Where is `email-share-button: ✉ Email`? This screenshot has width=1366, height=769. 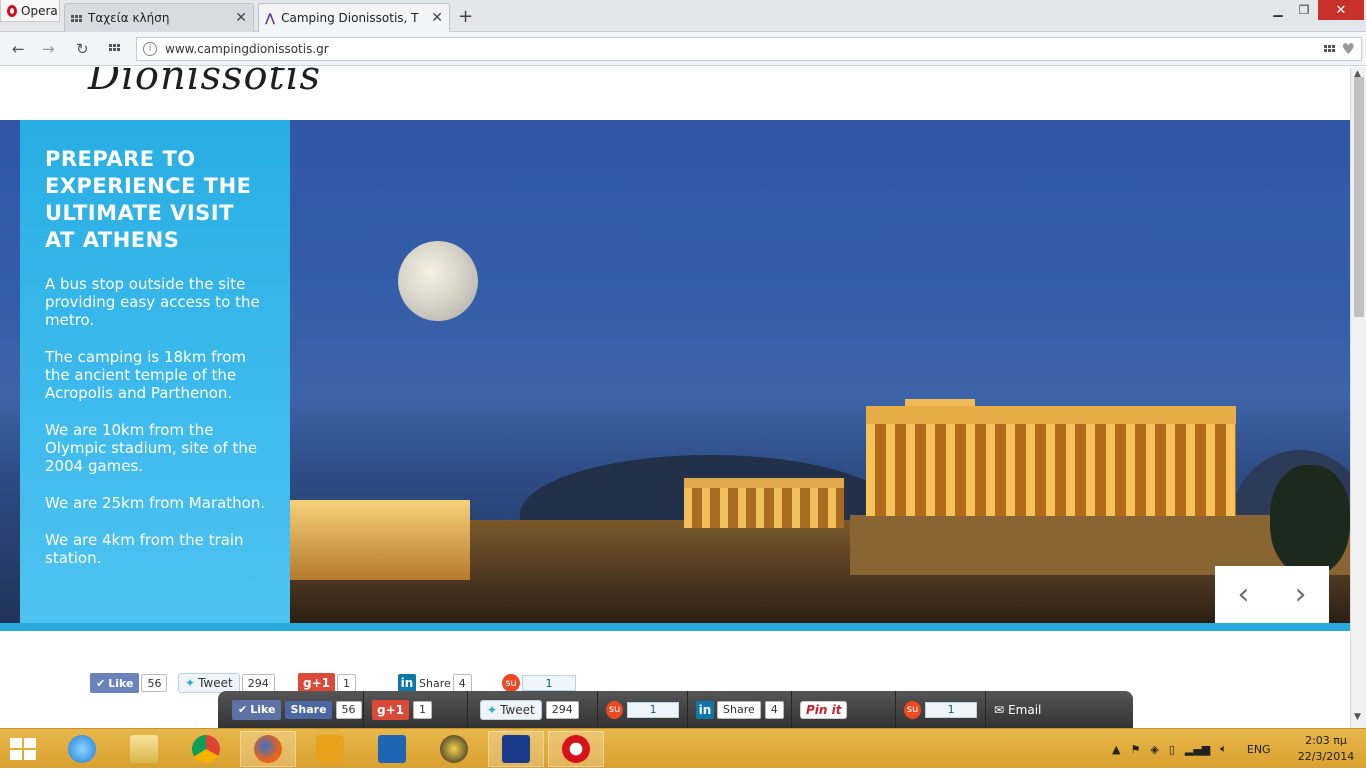
email-share-button: ✉ Email is located at coordinates (1017, 710).